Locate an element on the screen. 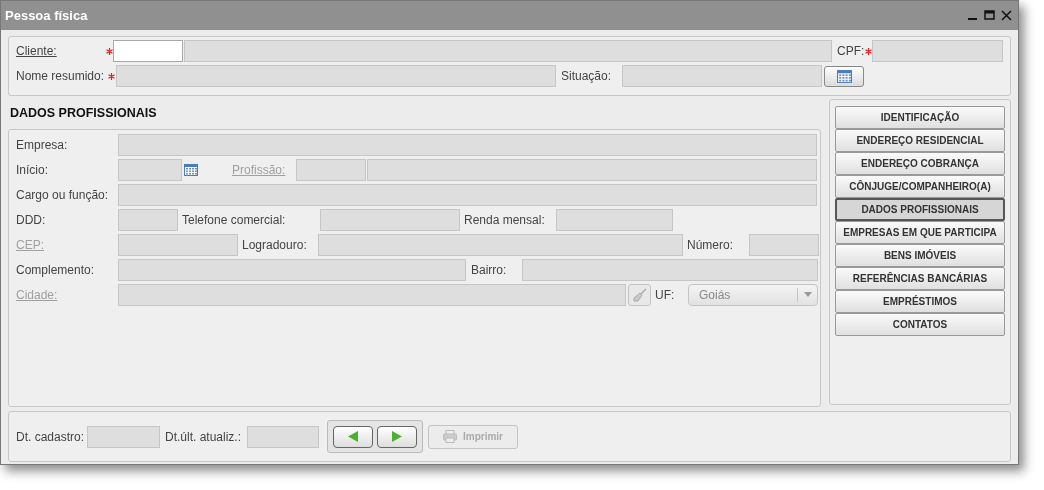 The height and width of the screenshot is (490, 1044). close-icon is located at coordinates (1006, 15).